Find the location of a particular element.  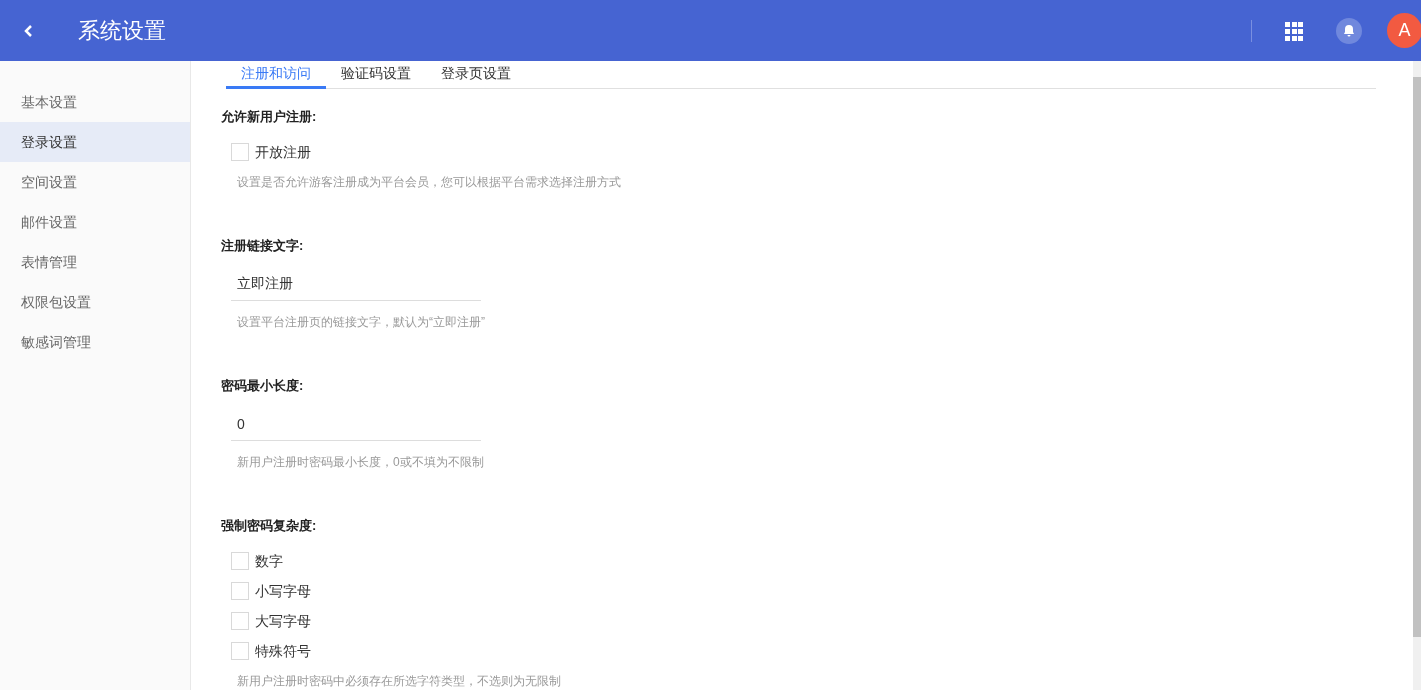

hint-text: 设置是否允许游客注册成为平台会员，您可以根据平台需求选择注册方式 is located at coordinates (429, 182).